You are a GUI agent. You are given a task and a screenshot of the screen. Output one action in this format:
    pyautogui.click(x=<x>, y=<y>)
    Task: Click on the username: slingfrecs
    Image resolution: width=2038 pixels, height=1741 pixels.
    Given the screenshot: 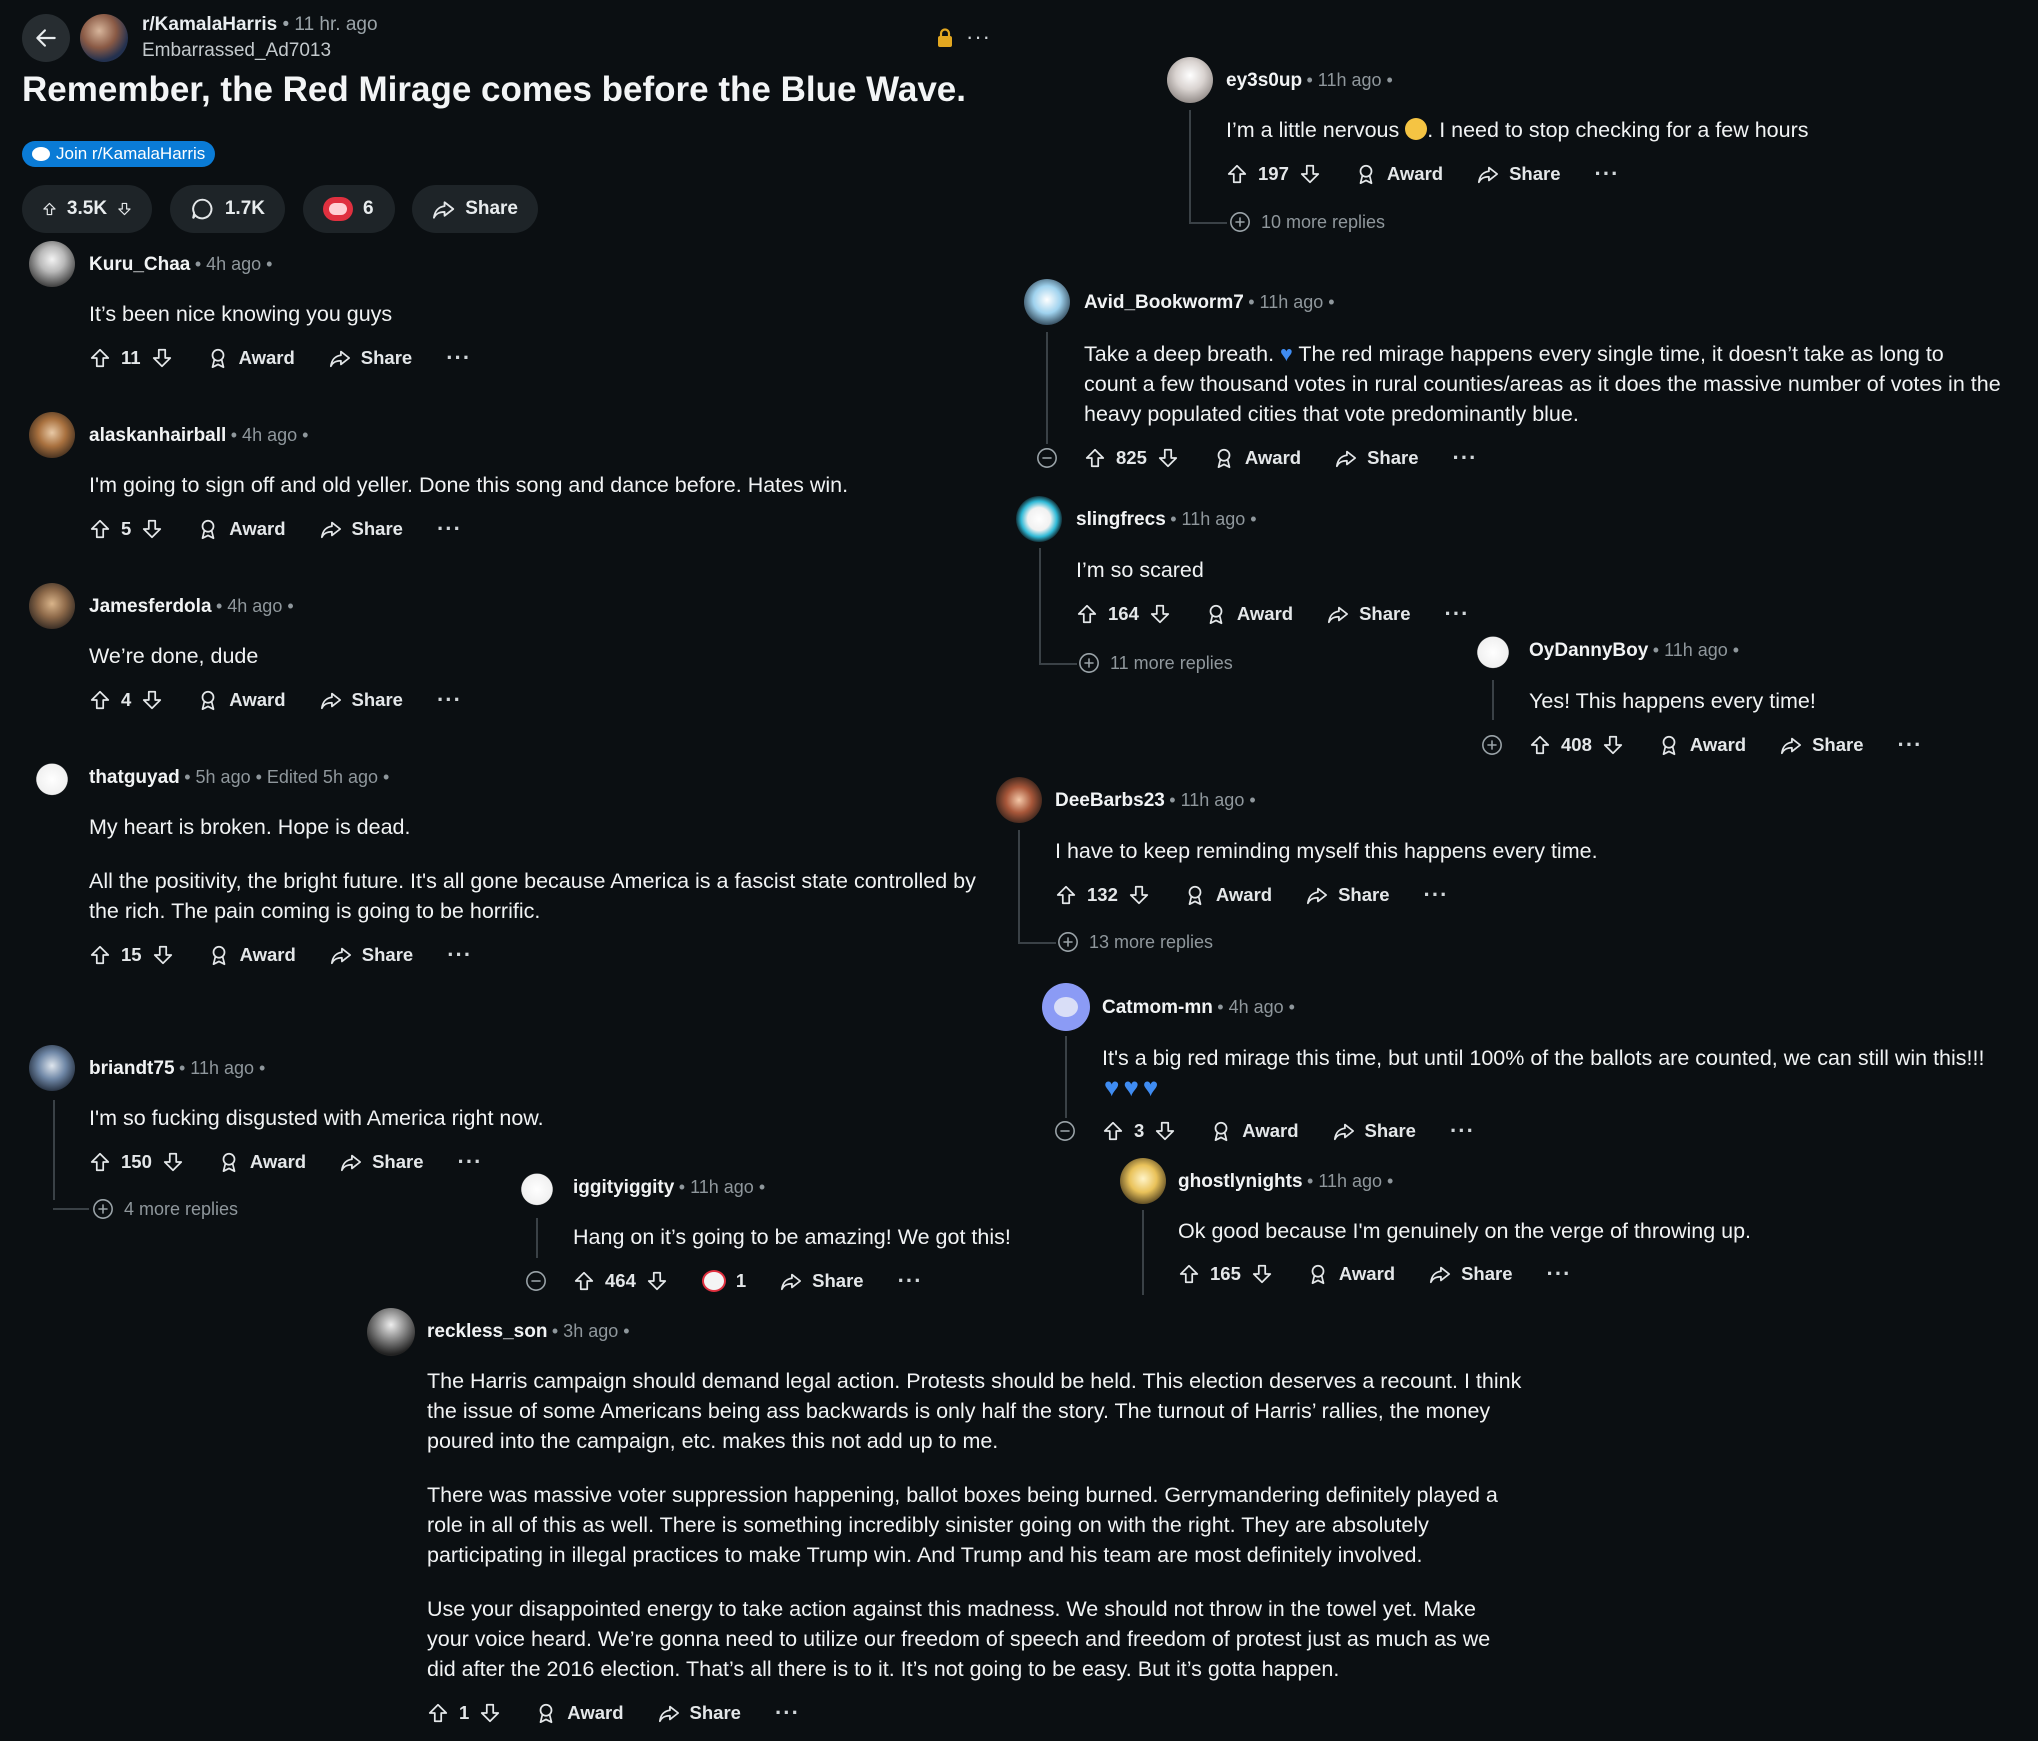 What is the action you would take?
    pyautogui.click(x=1121, y=519)
    